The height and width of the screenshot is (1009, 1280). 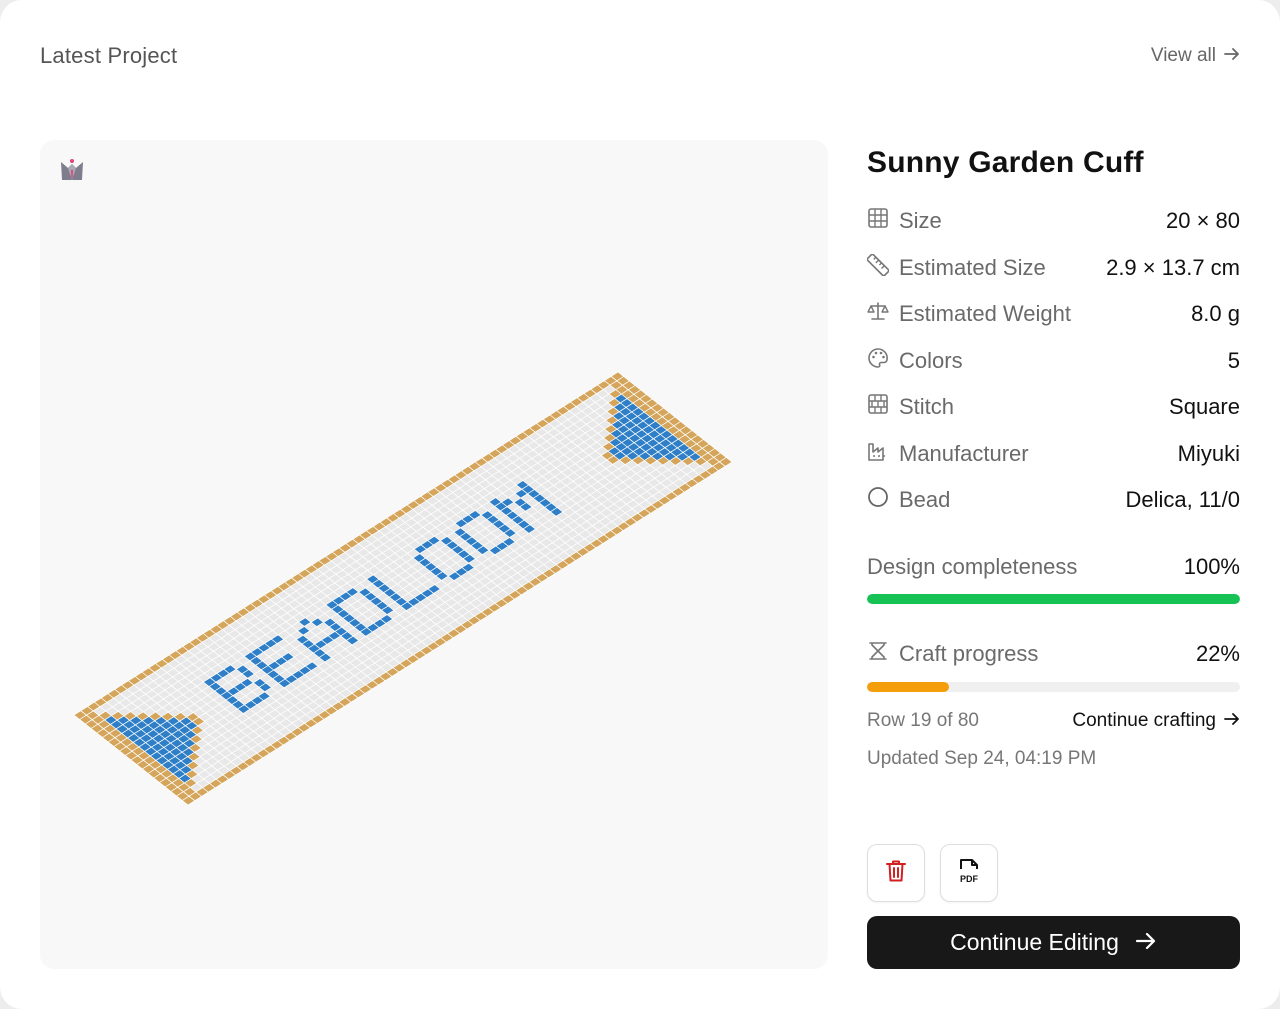 I want to click on spec-label: Manufacturer, so click(x=964, y=453).